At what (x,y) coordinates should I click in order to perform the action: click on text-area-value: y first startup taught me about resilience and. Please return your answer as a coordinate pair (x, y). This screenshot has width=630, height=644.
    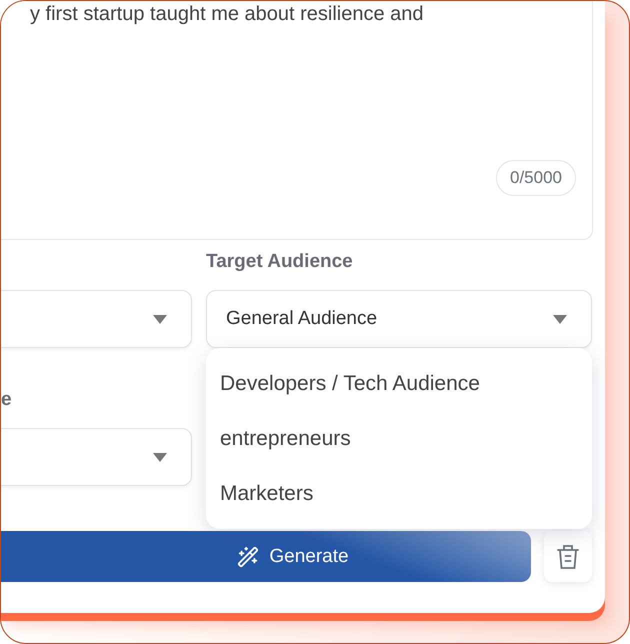
    Looking at the image, I should click on (227, 14).